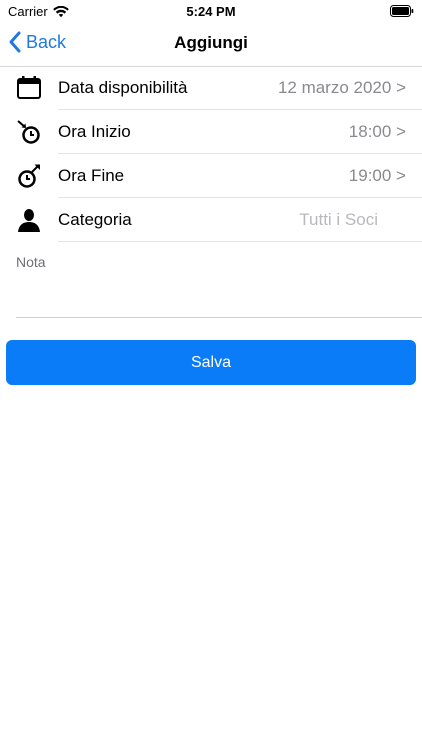  I want to click on start-time-label: Ora Inizio, so click(94, 131).